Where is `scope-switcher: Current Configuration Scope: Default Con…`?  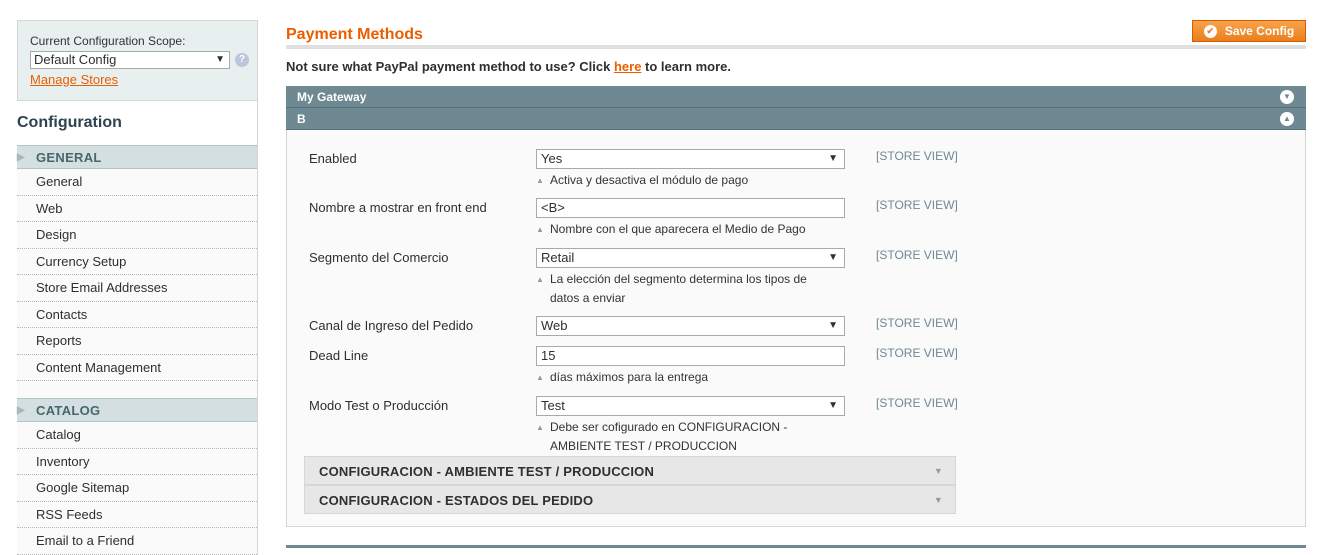 scope-switcher: Current Configuration Scope: Default Con… is located at coordinates (137, 60).